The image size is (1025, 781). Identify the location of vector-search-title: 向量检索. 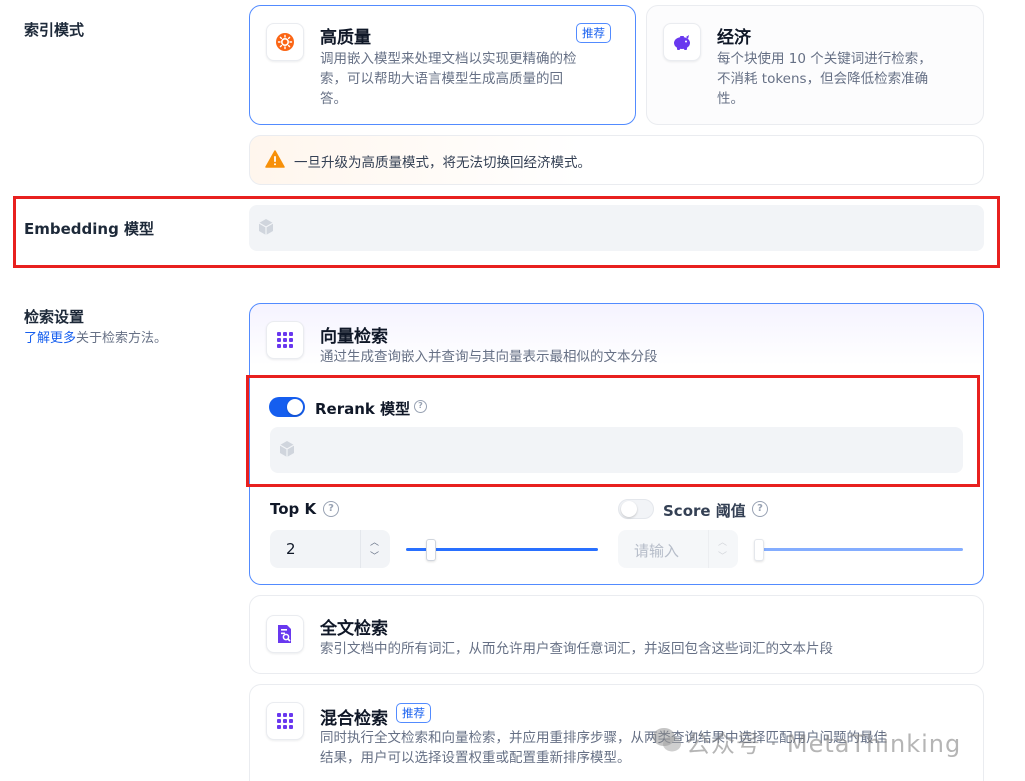
(354, 337).